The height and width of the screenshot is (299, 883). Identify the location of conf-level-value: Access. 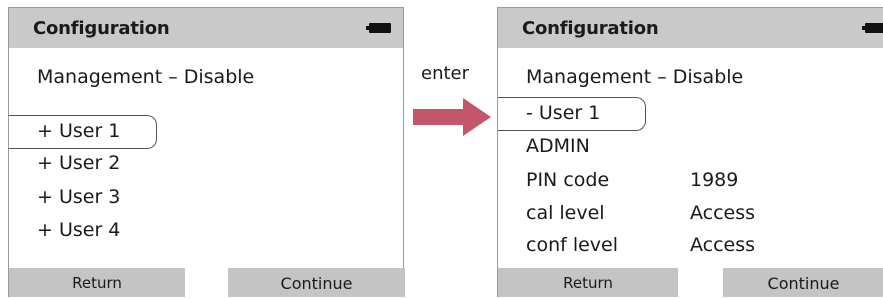
(722, 245).